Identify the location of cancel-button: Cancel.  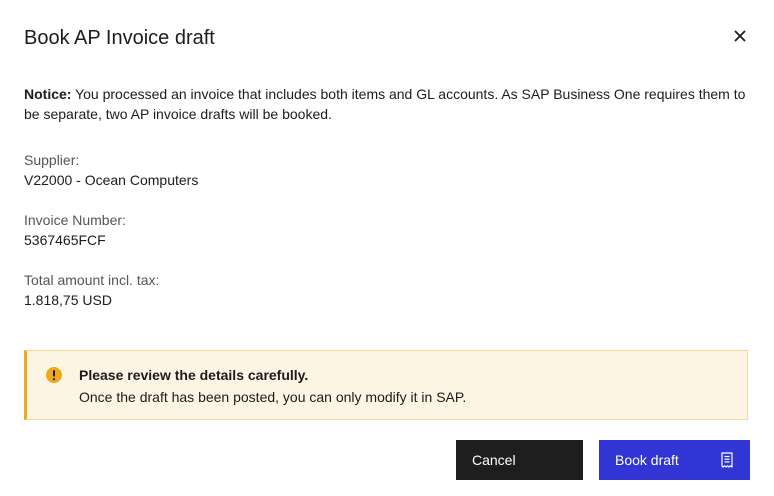
(519, 460).